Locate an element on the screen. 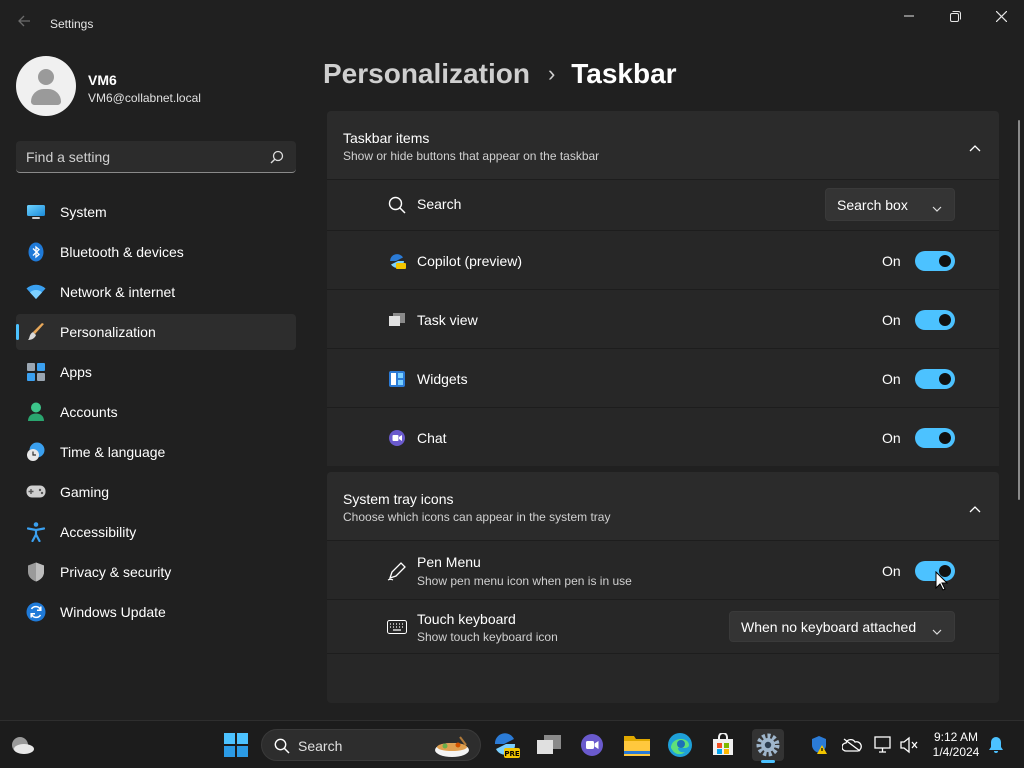  taskbar-copilot: PRE is located at coordinates (506, 745).